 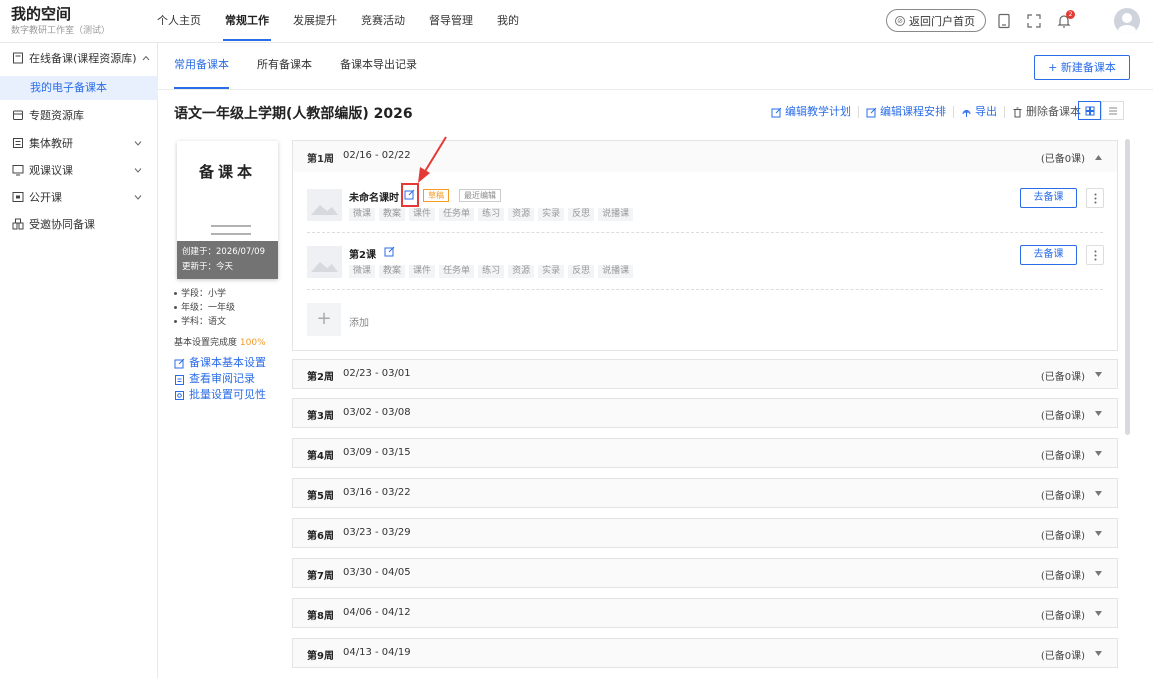 I want to click on user-avatar, so click(x=1127, y=21).